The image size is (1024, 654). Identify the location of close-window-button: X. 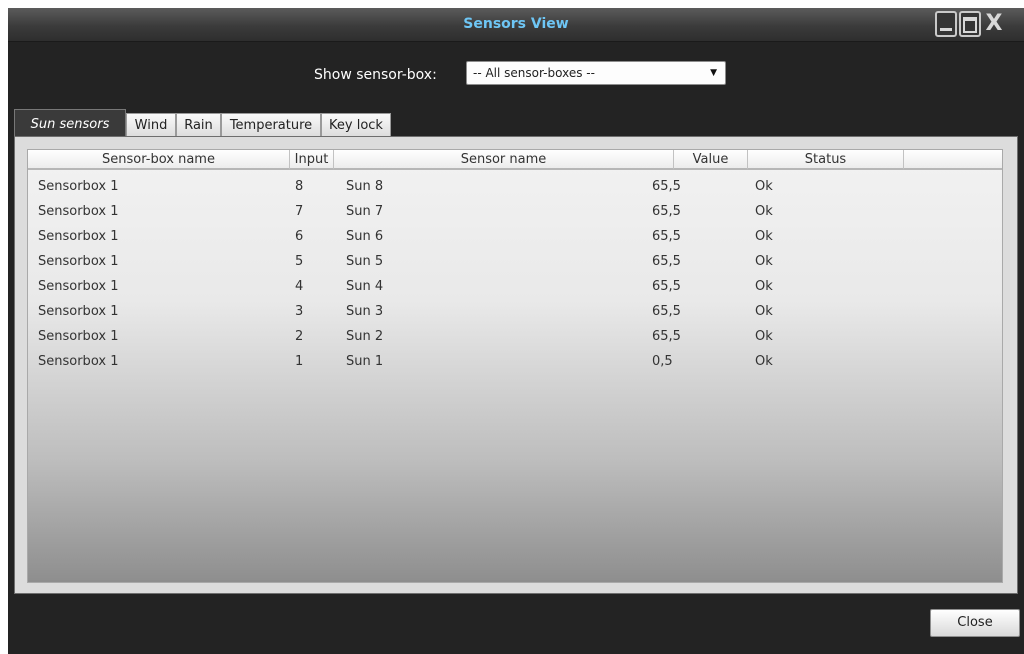
(994, 24).